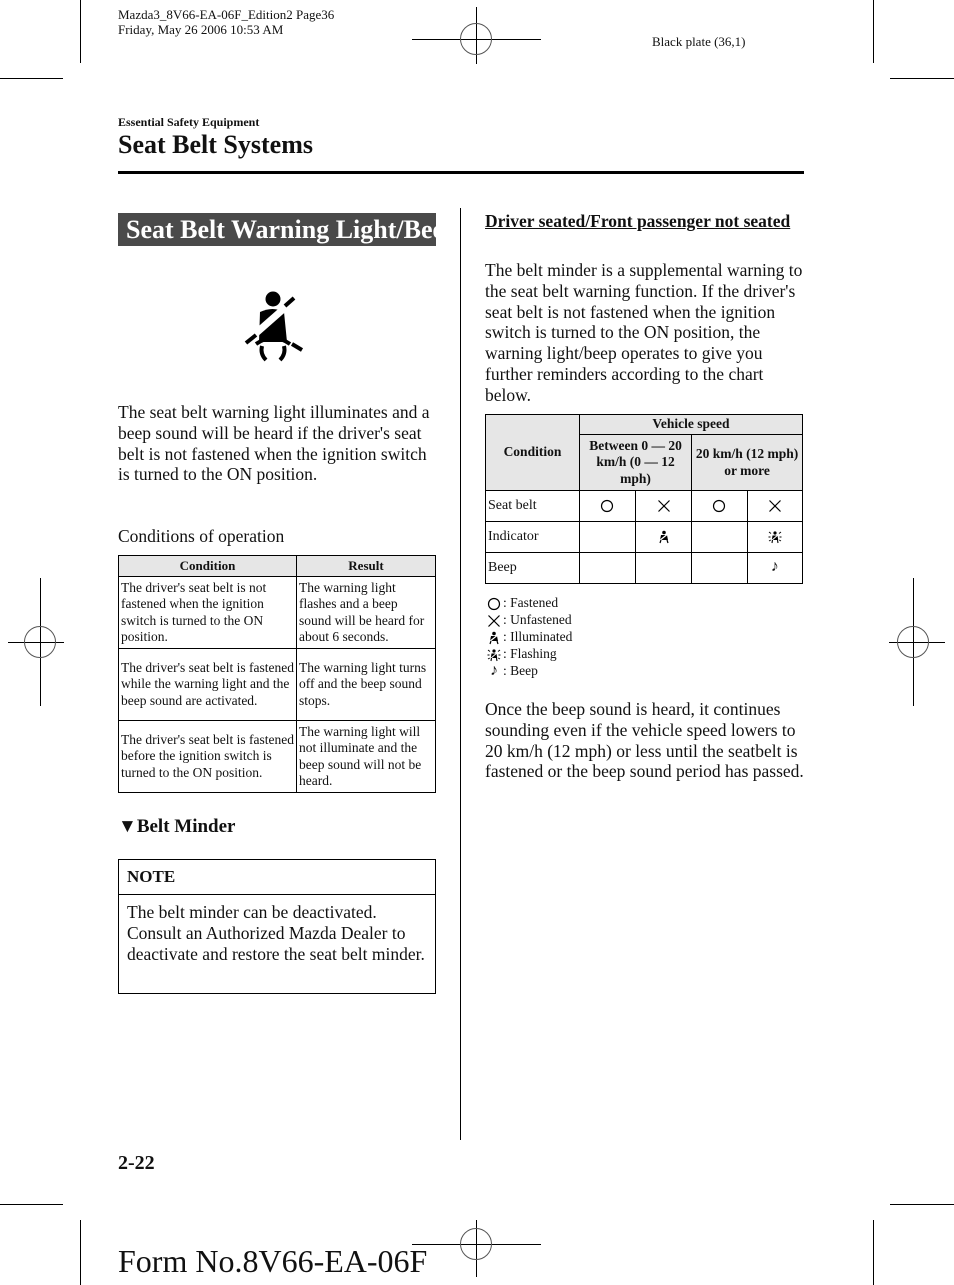 This screenshot has width=954, height=1285. I want to click on section-heading: Seat Belt Warning Light/Beep, so click(288, 229).